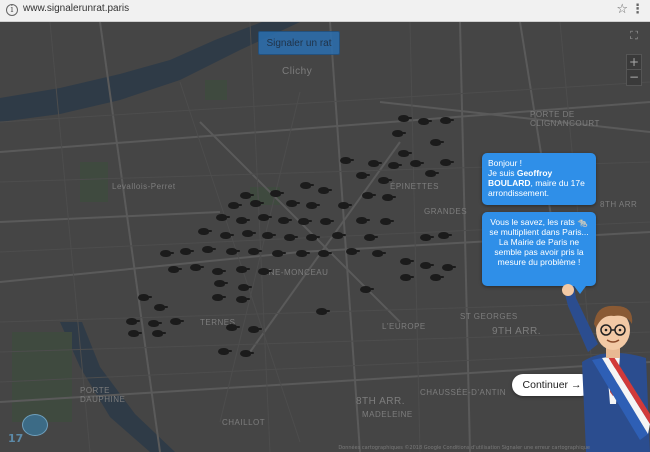  I want to click on bookmark-star-icon: ☆, so click(622, 9).